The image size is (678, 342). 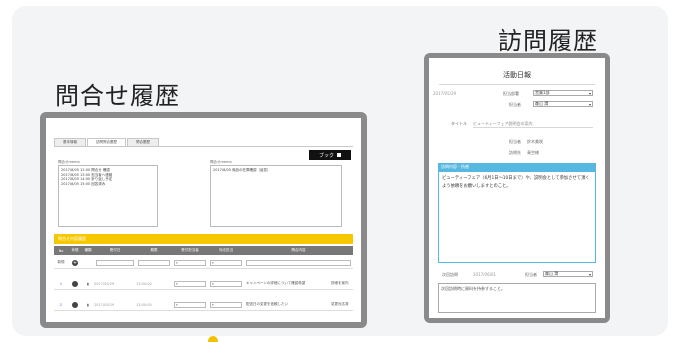 What do you see at coordinates (70, 142) in the screenshot?
I see `tab-basic-info: 基本情報` at bounding box center [70, 142].